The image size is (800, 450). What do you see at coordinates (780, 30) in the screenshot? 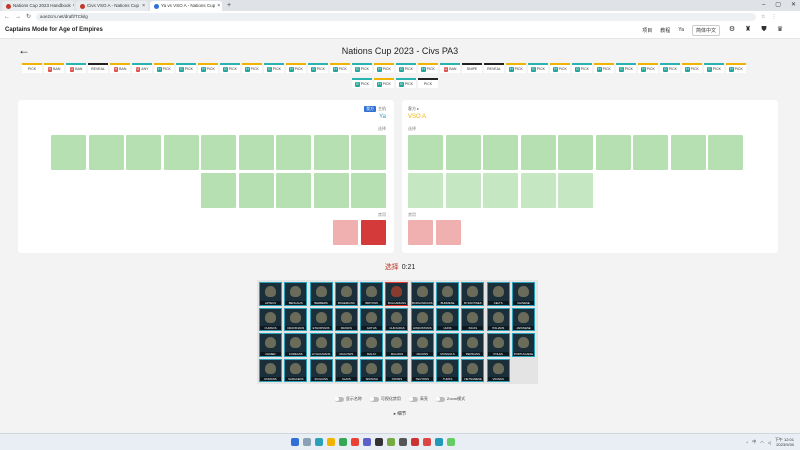
I see `crown-icon: ♛` at bounding box center [780, 30].